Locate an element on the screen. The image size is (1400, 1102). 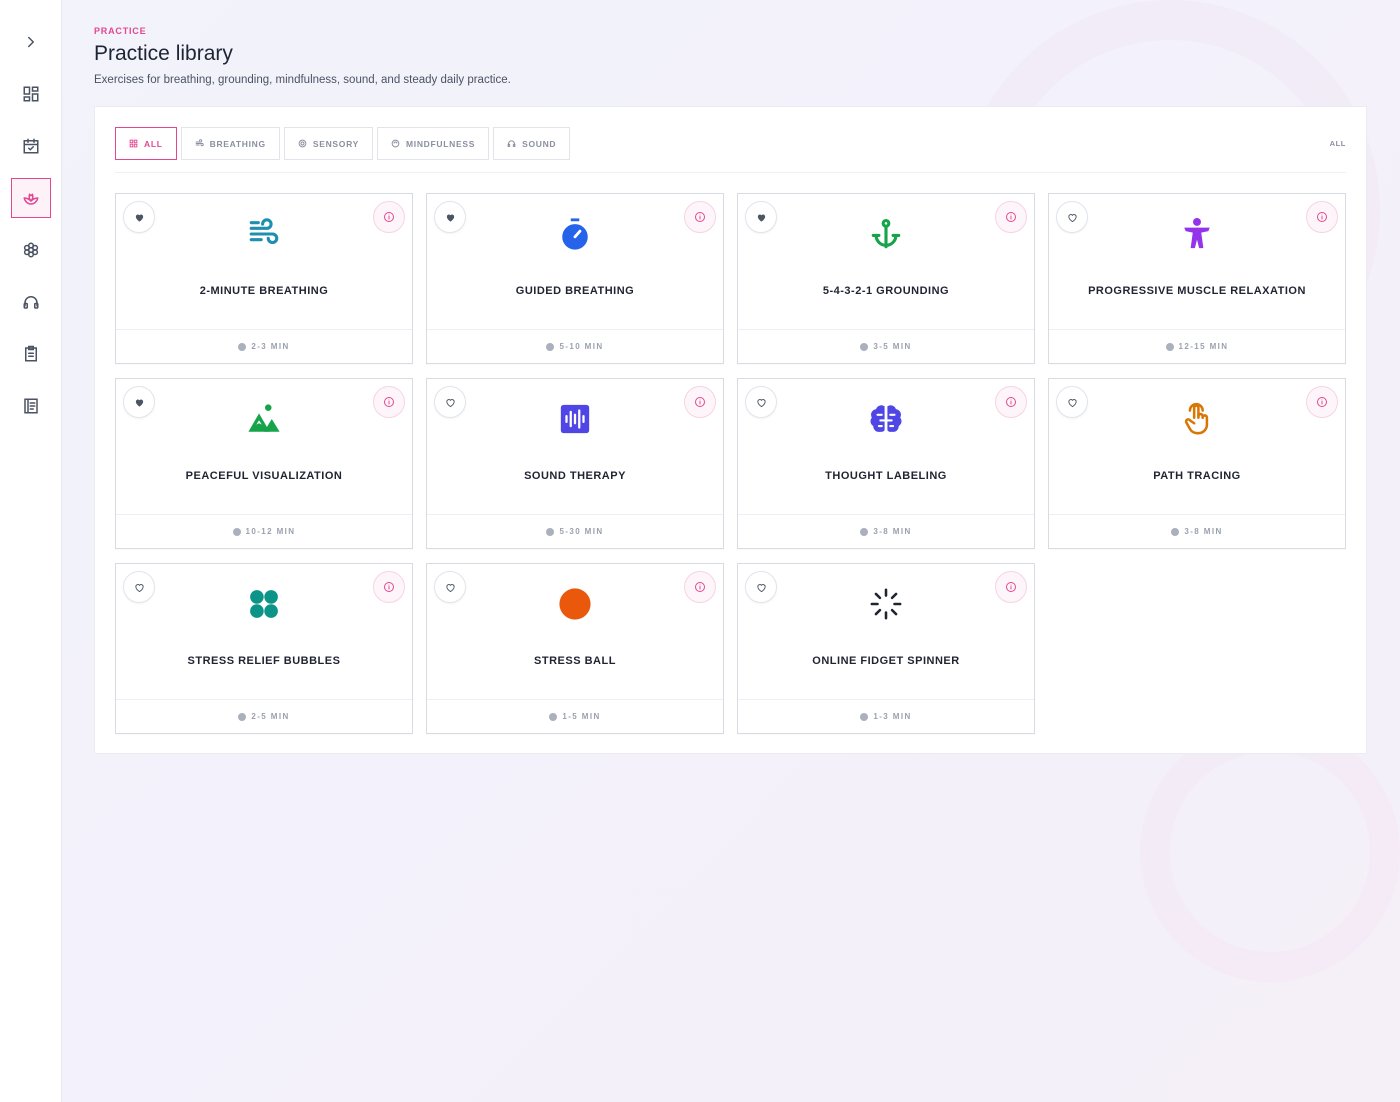
filter-chip-sound: SOUND is located at coordinates (532, 143).